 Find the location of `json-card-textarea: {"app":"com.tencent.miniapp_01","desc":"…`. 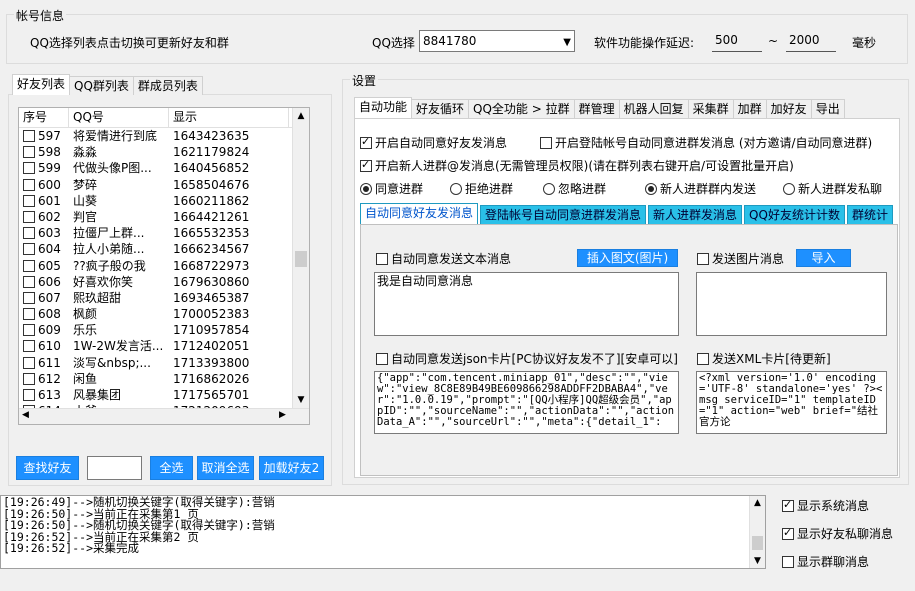

json-card-textarea: {"app":"com.tencent.miniapp_01","desc":"… is located at coordinates (526, 402).